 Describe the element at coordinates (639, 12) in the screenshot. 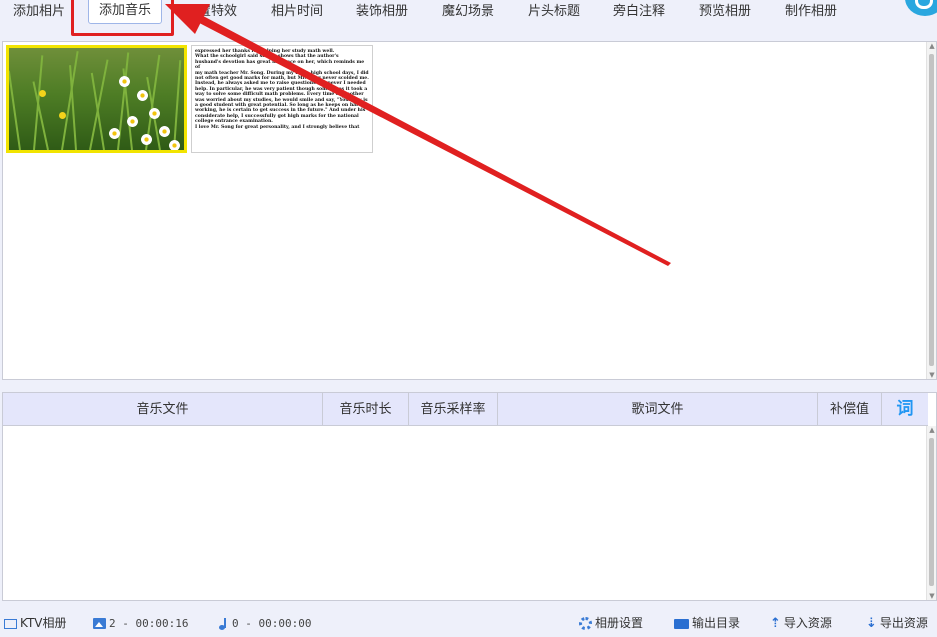

I see `tab-narration: 旁白注释` at that location.